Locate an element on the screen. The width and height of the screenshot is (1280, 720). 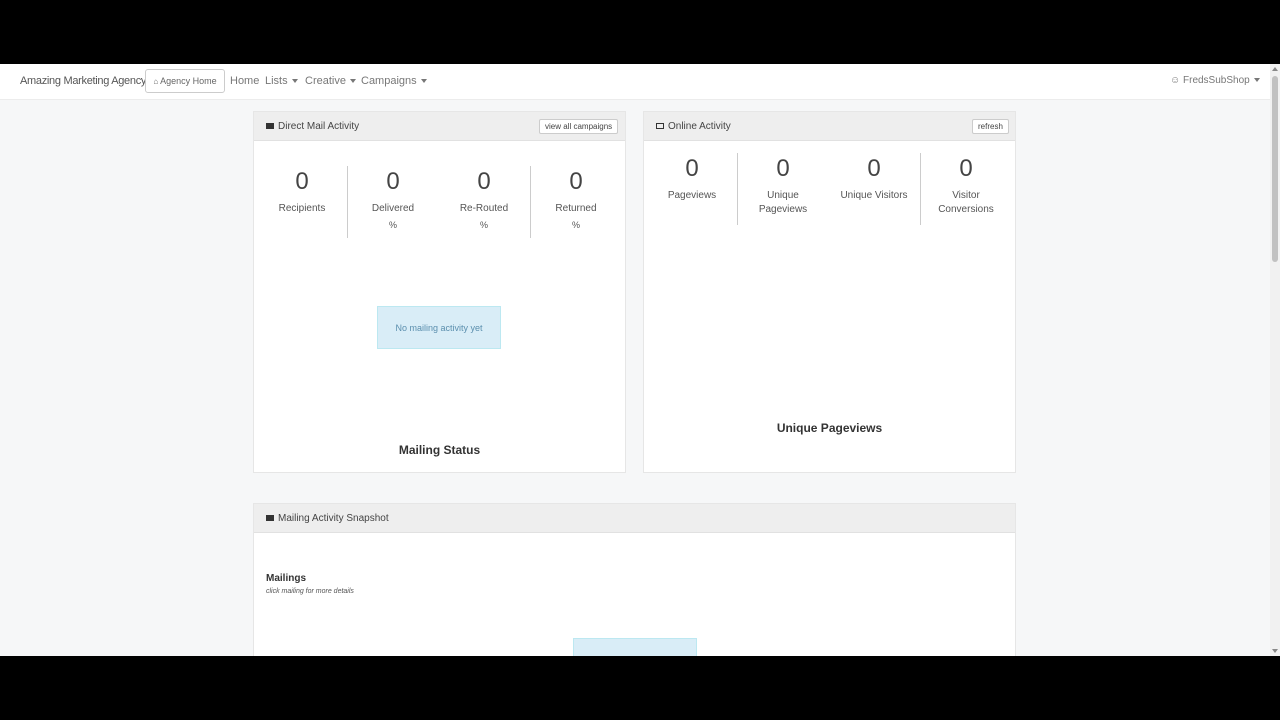
scroll-thumb is located at coordinates (1275, 169).